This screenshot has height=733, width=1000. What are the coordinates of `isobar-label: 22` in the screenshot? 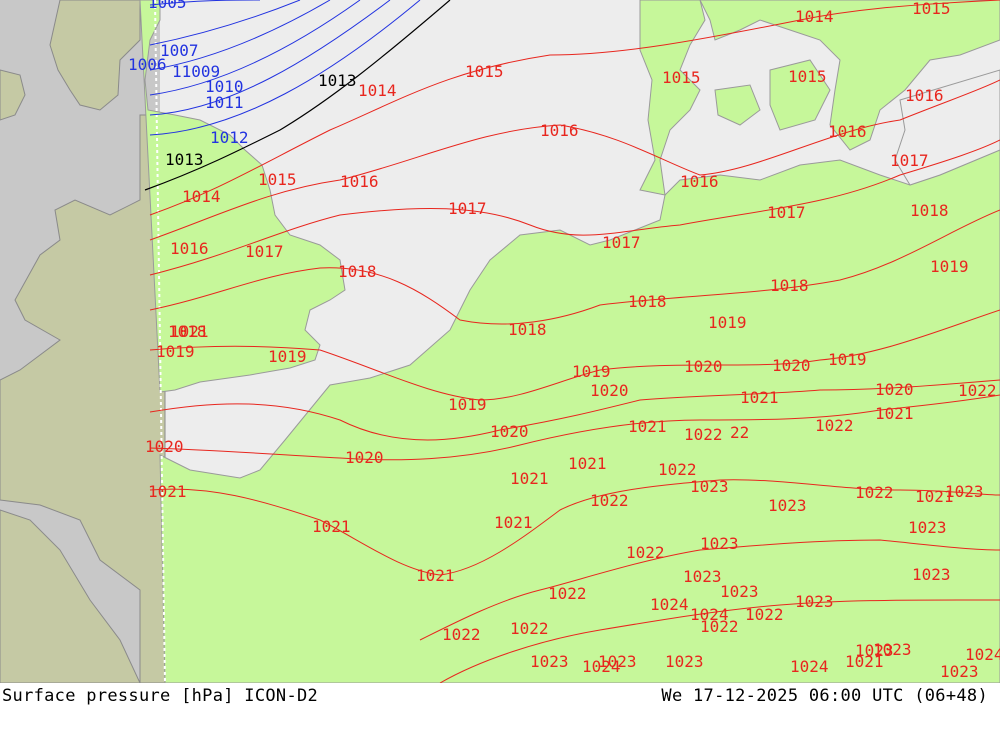 It's located at (739, 432).